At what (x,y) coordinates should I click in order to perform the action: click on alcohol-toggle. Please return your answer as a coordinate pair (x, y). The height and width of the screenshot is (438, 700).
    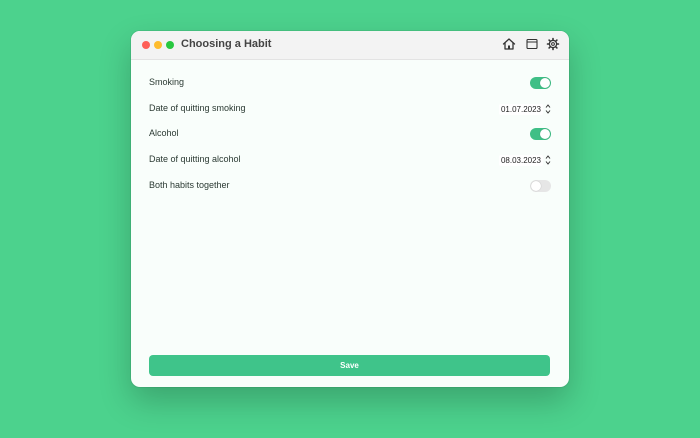
    Looking at the image, I should click on (540, 134).